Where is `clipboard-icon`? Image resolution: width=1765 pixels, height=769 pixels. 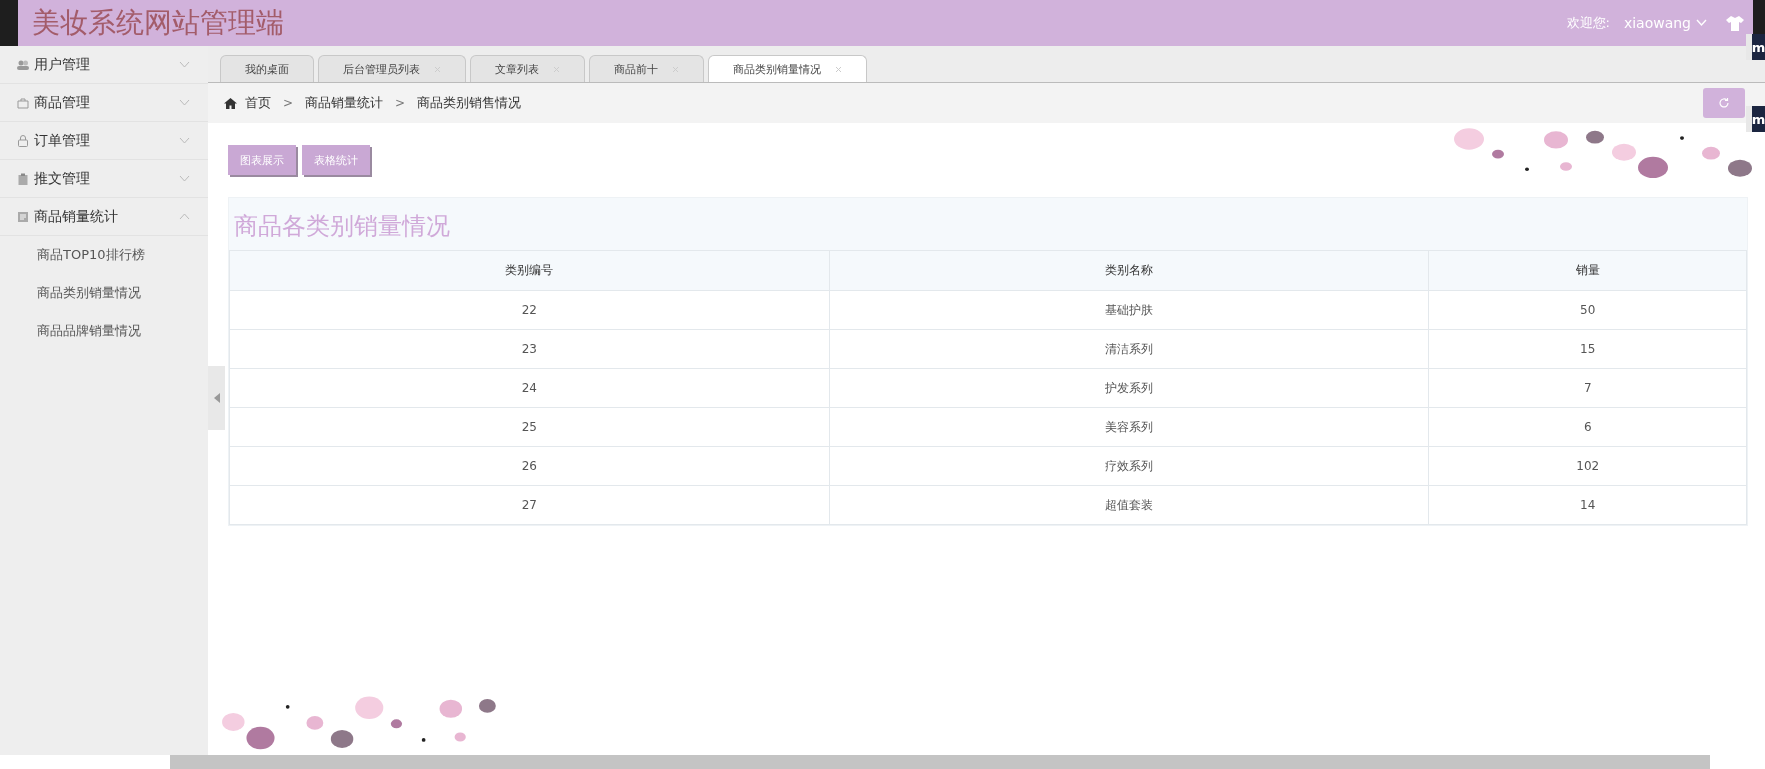 clipboard-icon is located at coordinates (23, 178).